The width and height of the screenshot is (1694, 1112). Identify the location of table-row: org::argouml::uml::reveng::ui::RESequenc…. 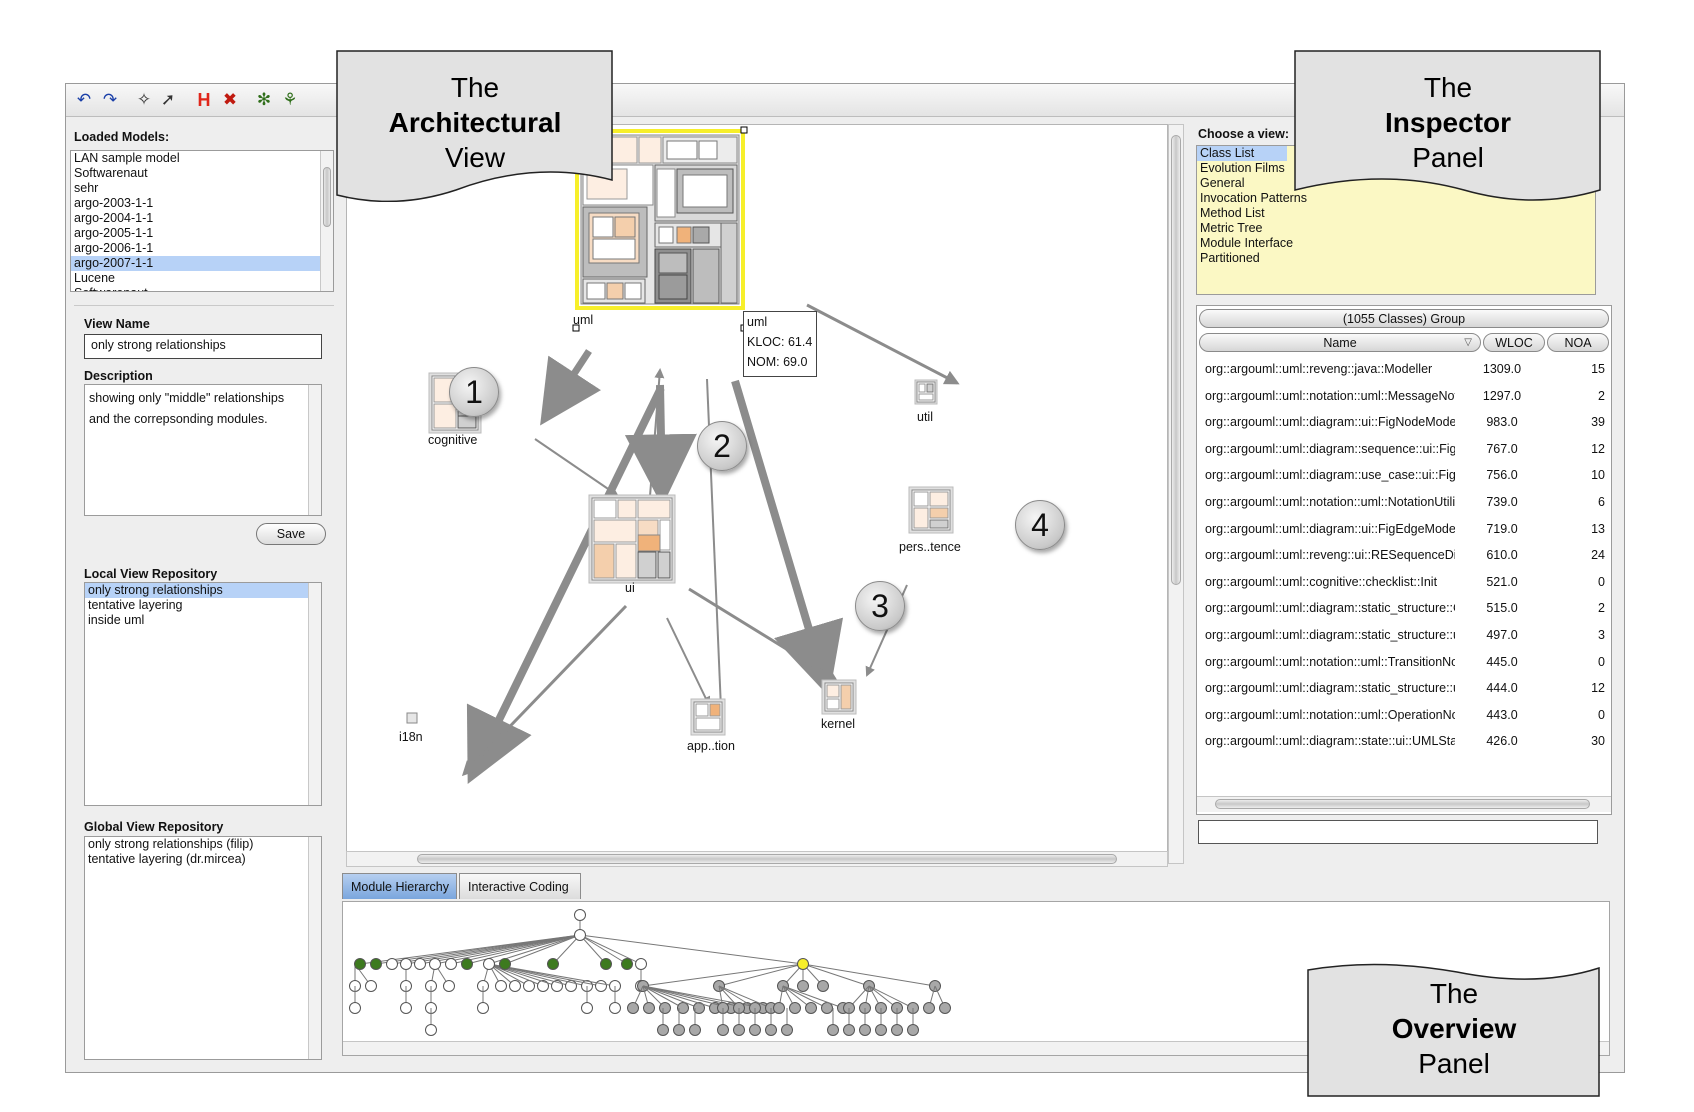
(1404, 555).